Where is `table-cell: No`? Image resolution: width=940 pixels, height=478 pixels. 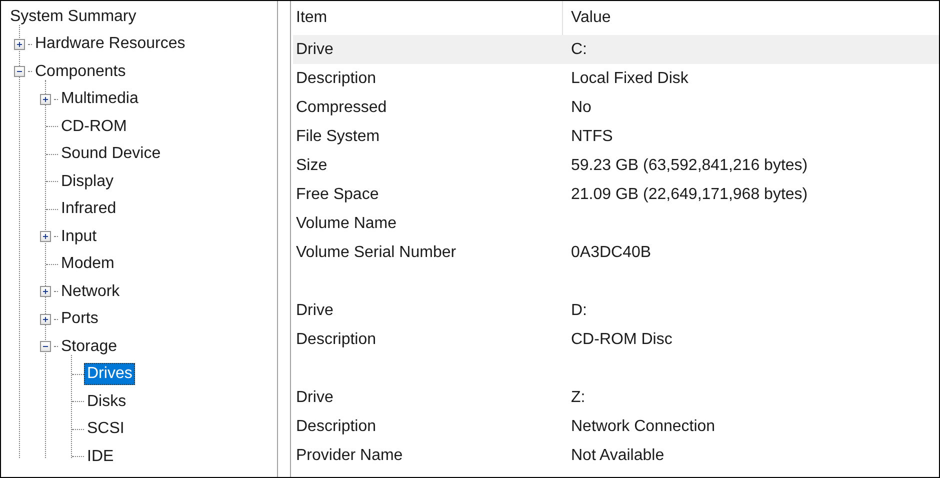 table-cell: No is located at coordinates (581, 107).